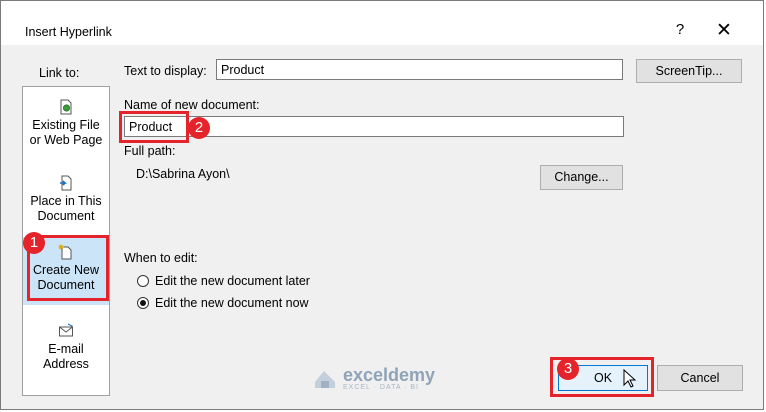 Image resolution: width=766 pixels, height=412 pixels. I want to click on full-path-label: Full path:, so click(150, 151).